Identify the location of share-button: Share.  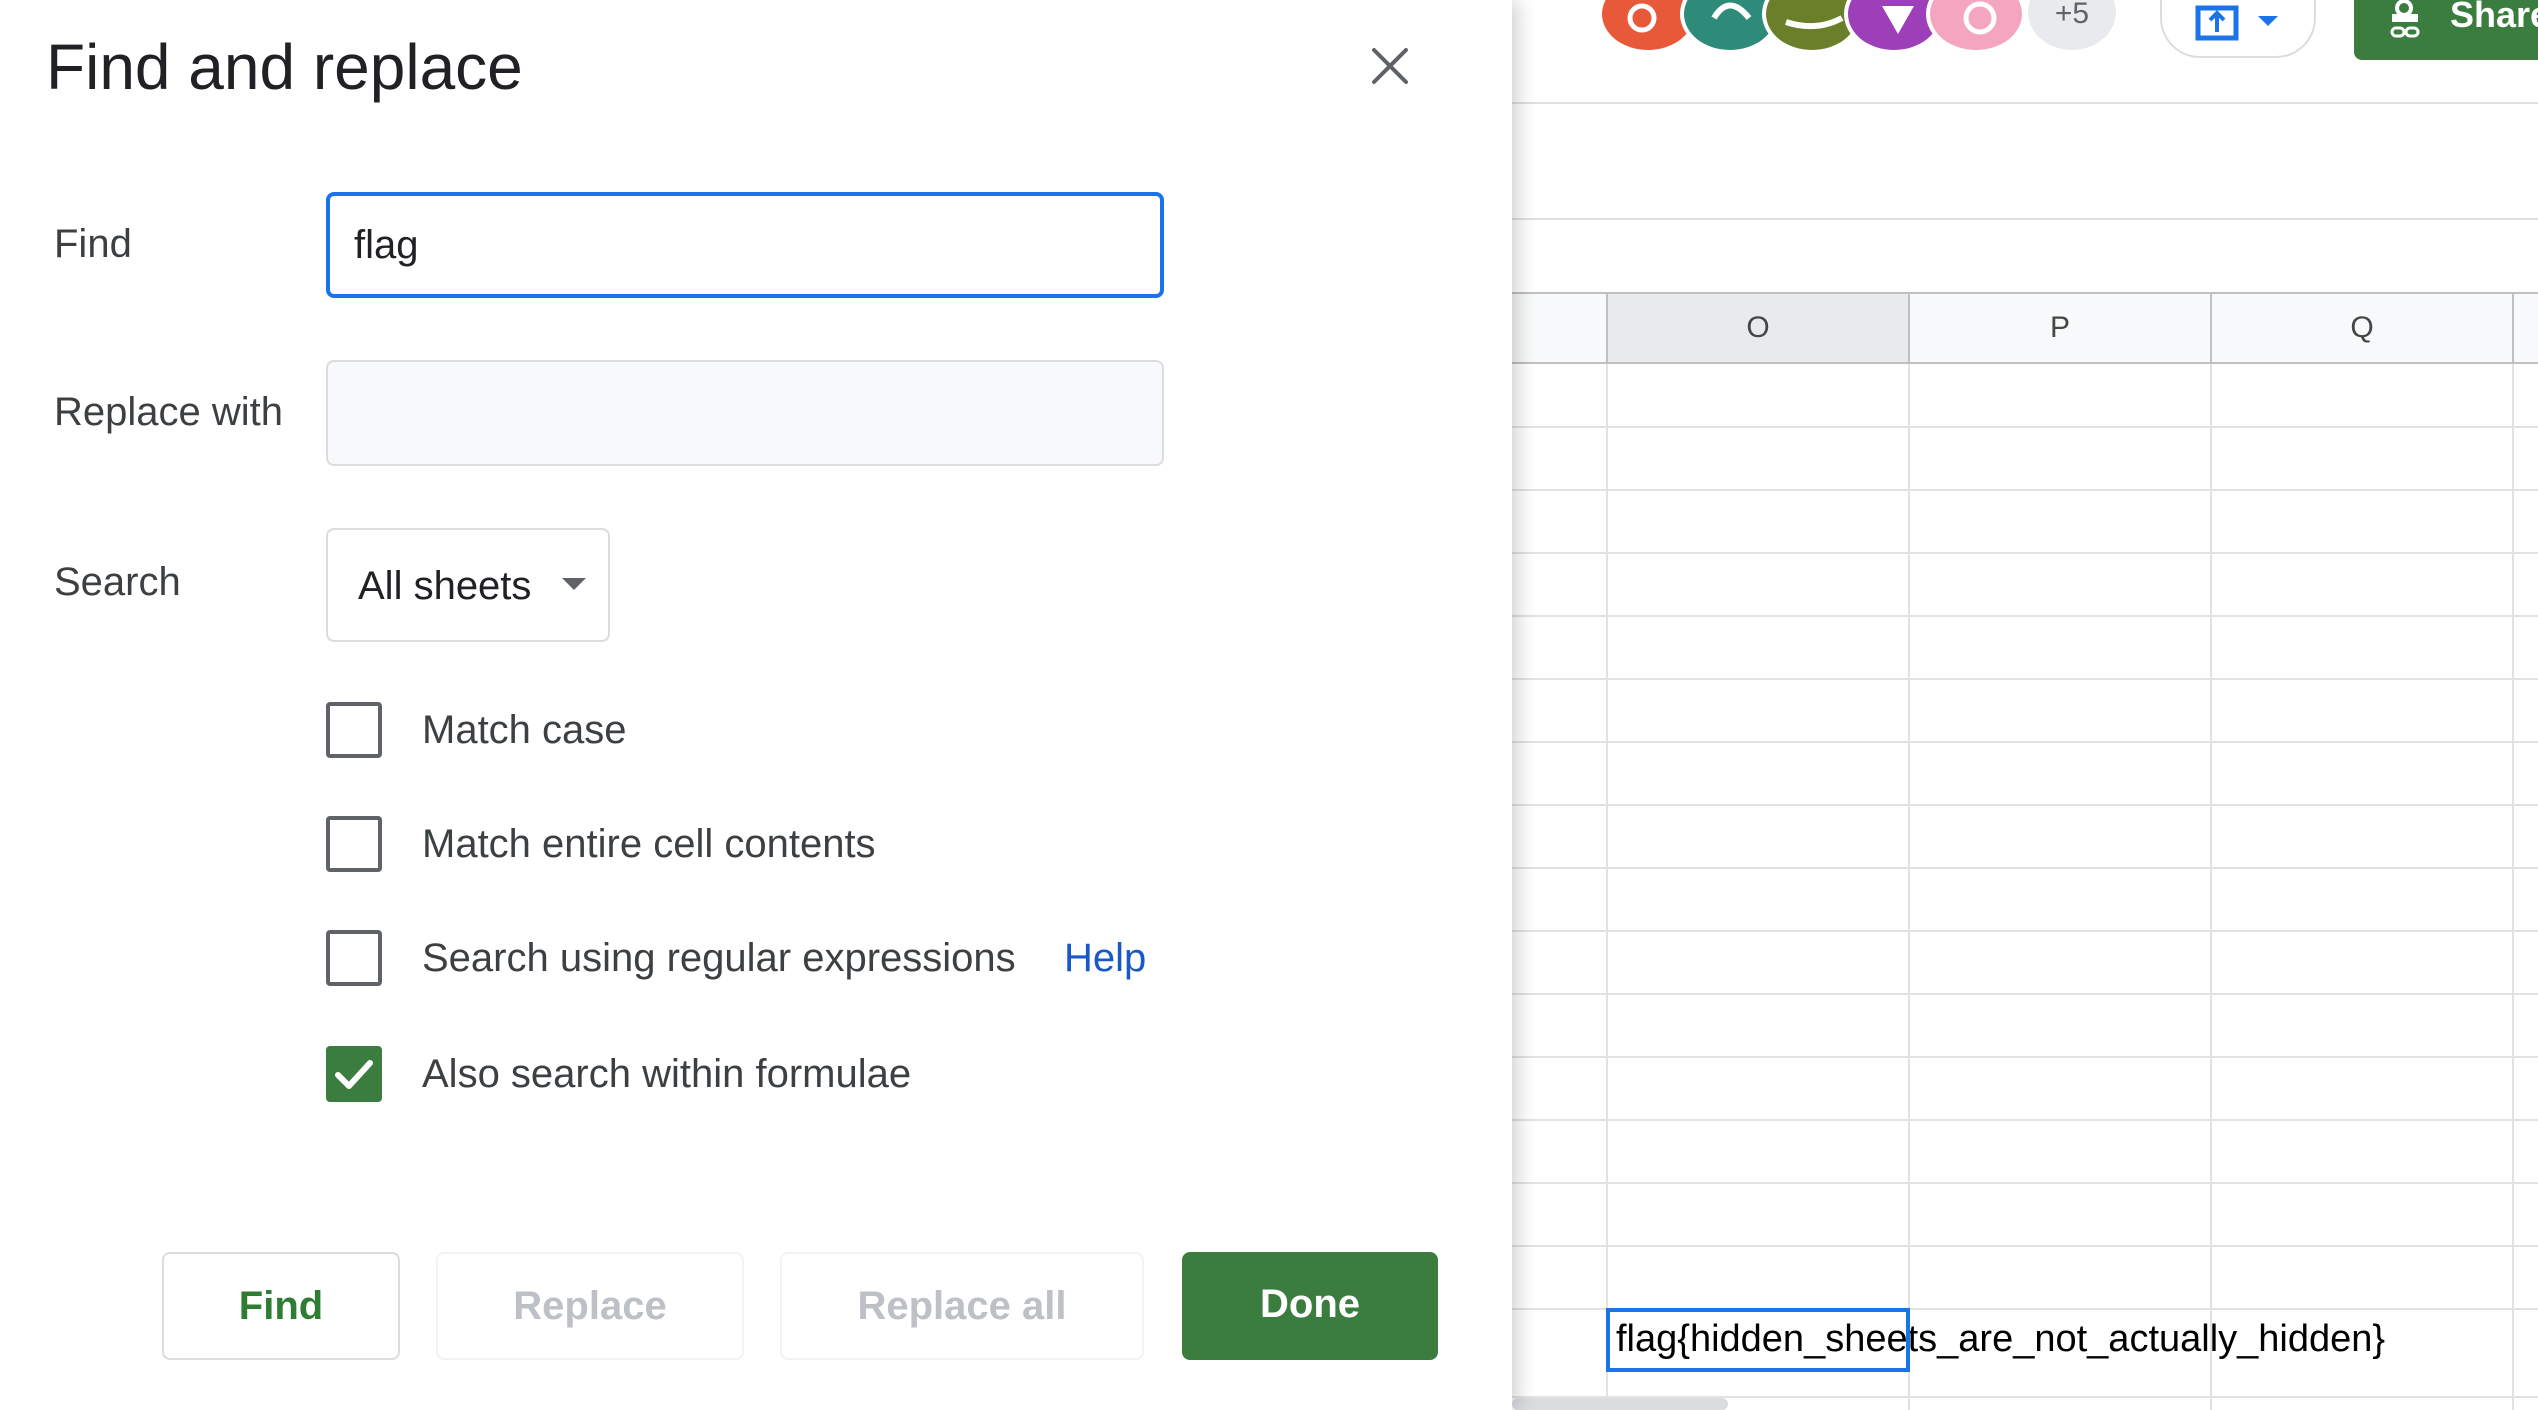
(2446, 30).